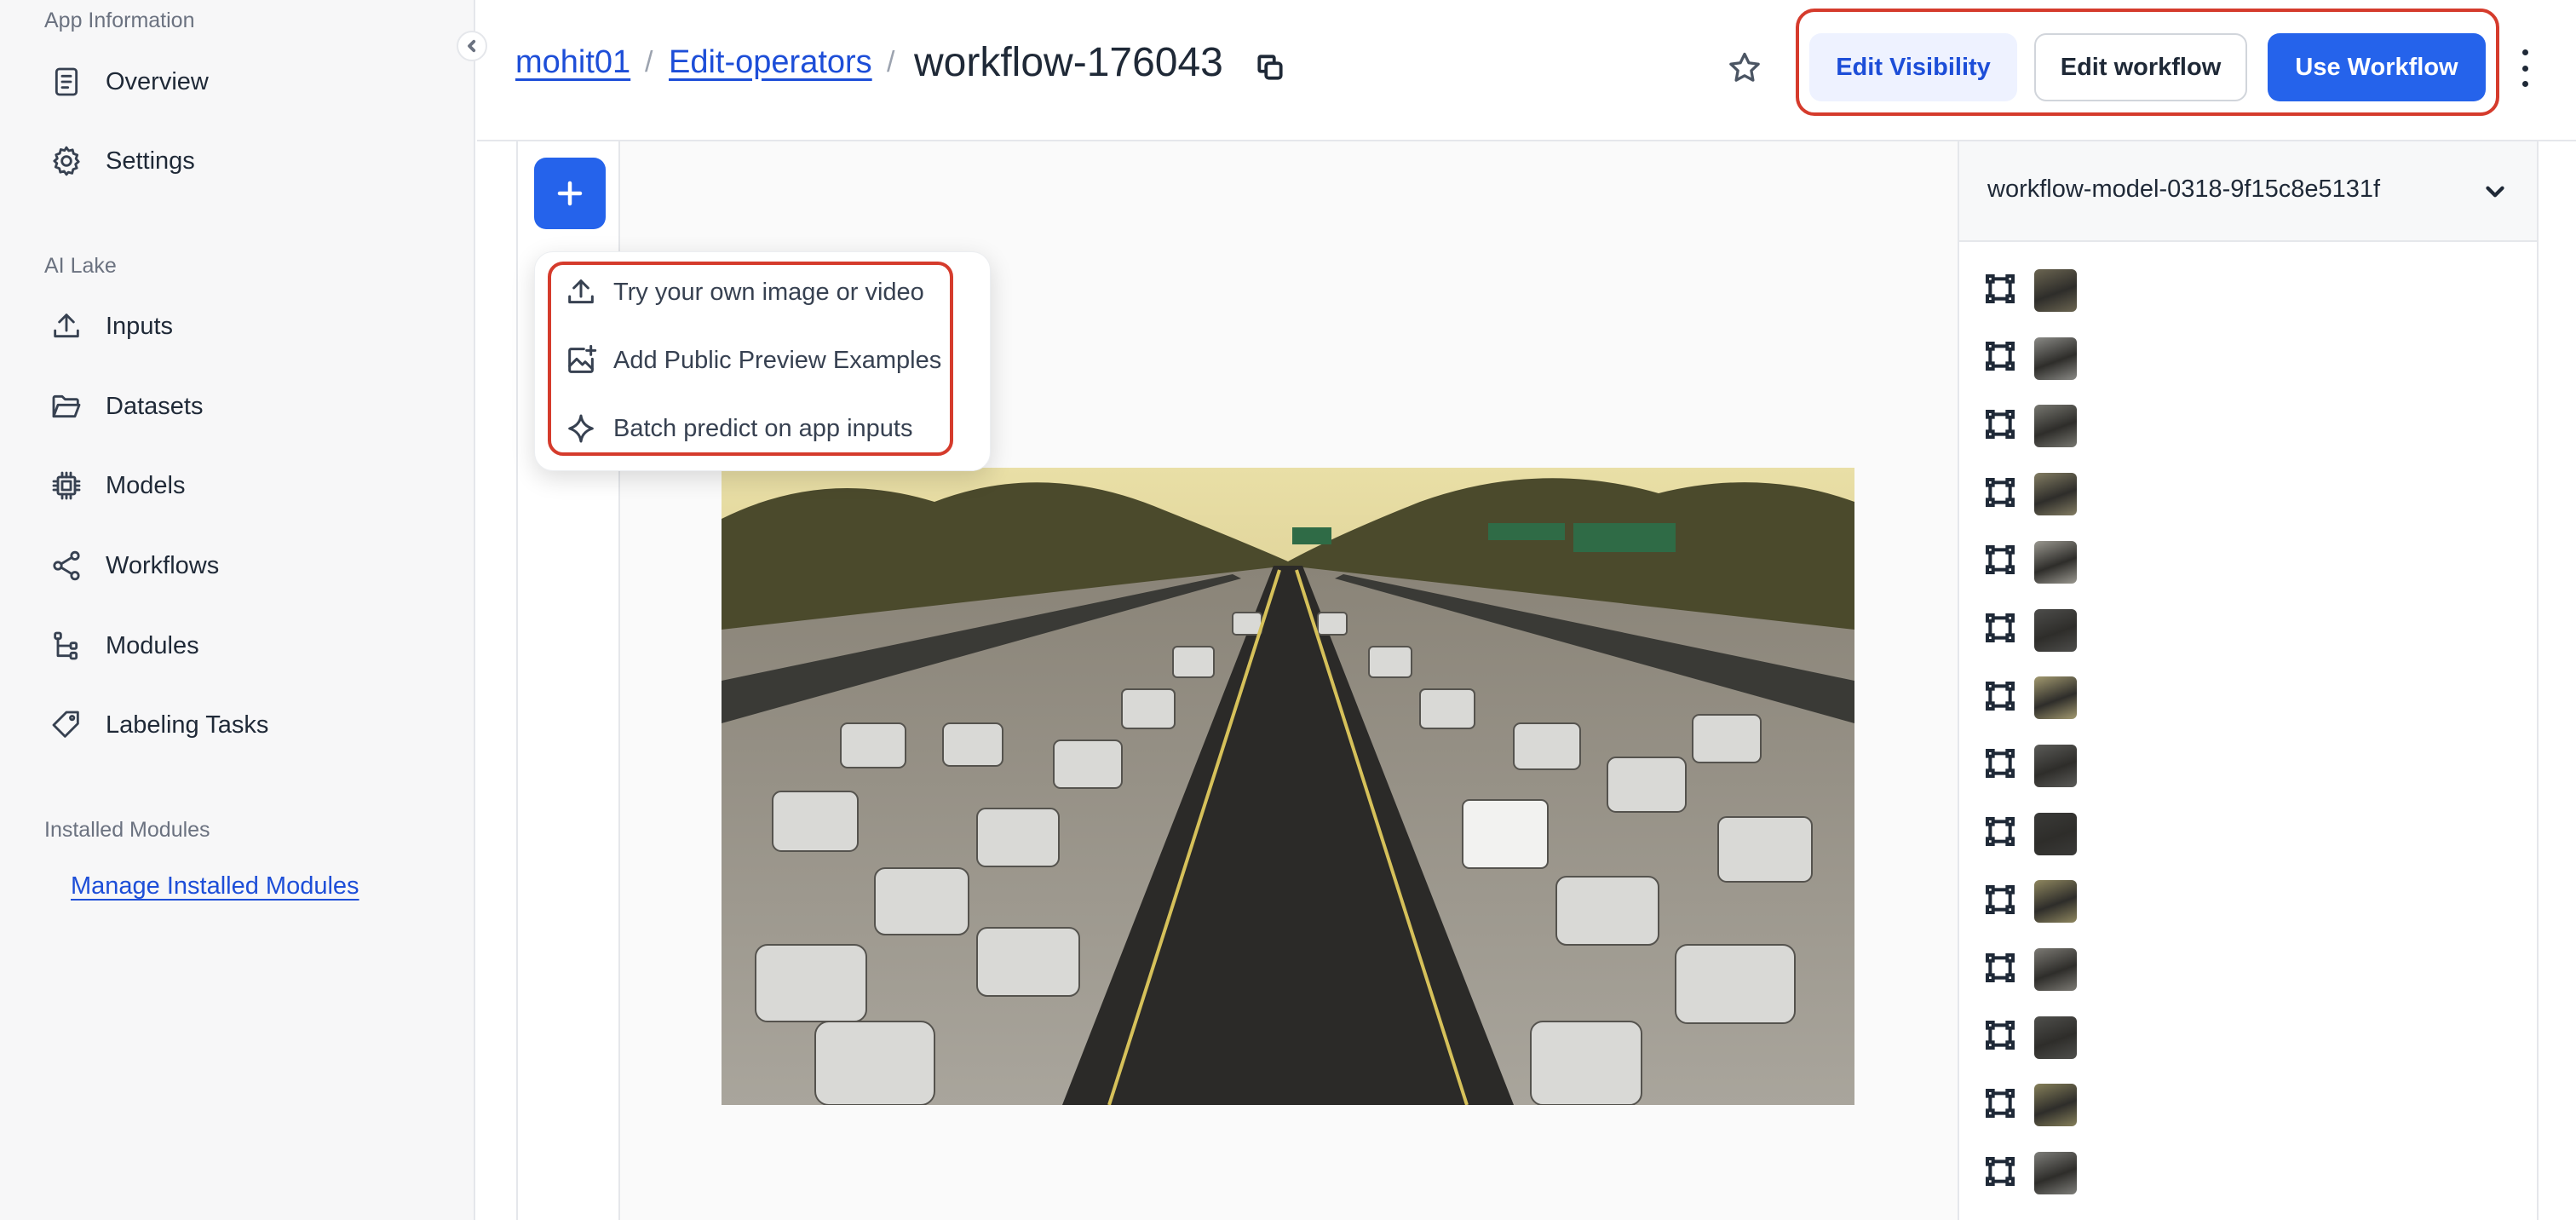  I want to click on menu-item-label: Add Public Preview Examples, so click(777, 360).